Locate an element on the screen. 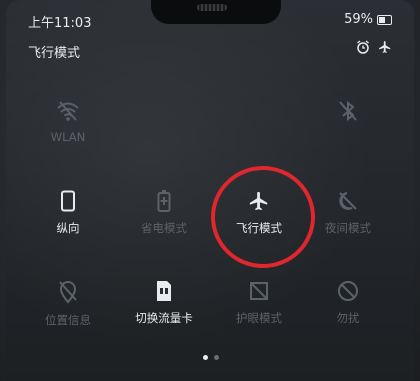 This screenshot has width=420, height=381. tile-power-saving: 省电模式 is located at coordinates (164, 213).